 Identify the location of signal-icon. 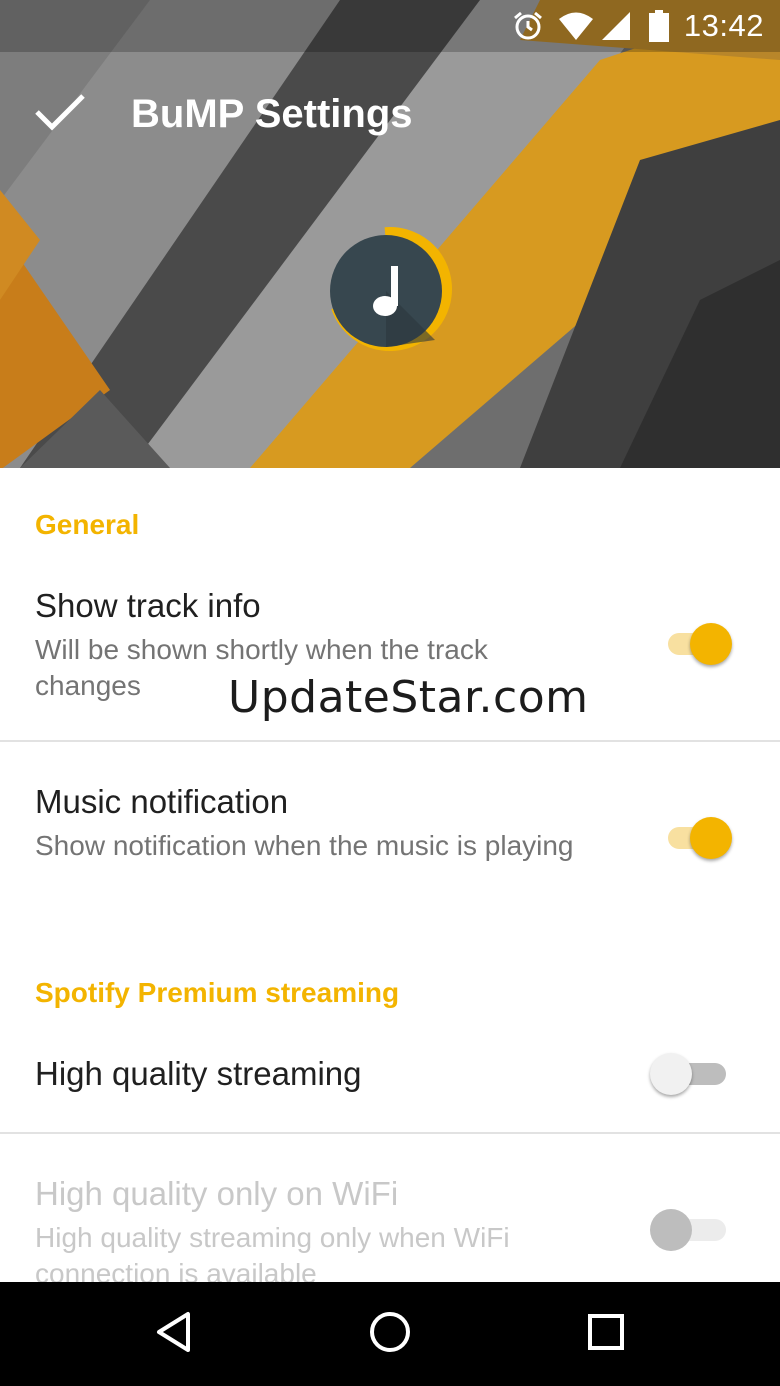
(616, 28).